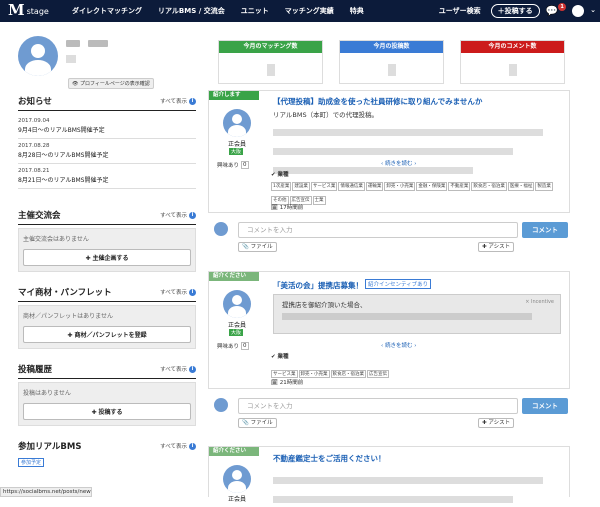  Describe the element at coordinates (178, 292) in the screenshot. I see `materials-show-all: すべて表示 i` at that location.